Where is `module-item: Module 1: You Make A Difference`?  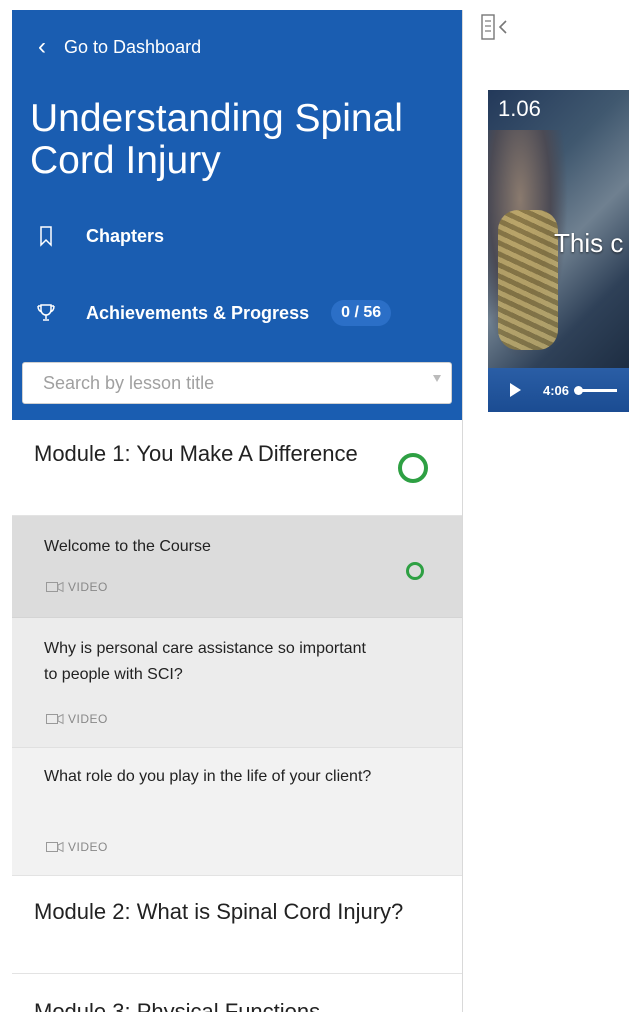
module-item: Module 1: You Make A Difference is located at coordinates (237, 468).